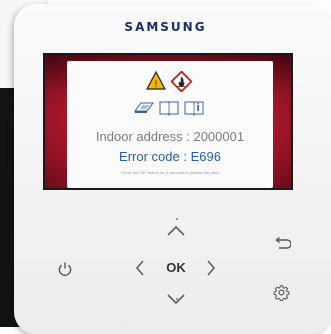  I want to click on settings-gear-icon, so click(281, 292).